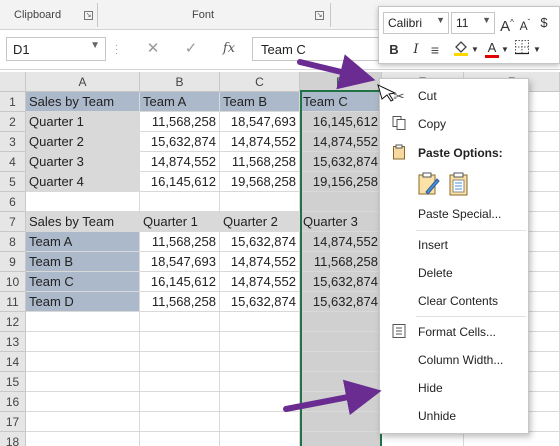 This screenshot has width=560, height=446. What do you see at coordinates (454, 96) in the screenshot?
I see `menu-item-cut: ✂ Cut` at bounding box center [454, 96].